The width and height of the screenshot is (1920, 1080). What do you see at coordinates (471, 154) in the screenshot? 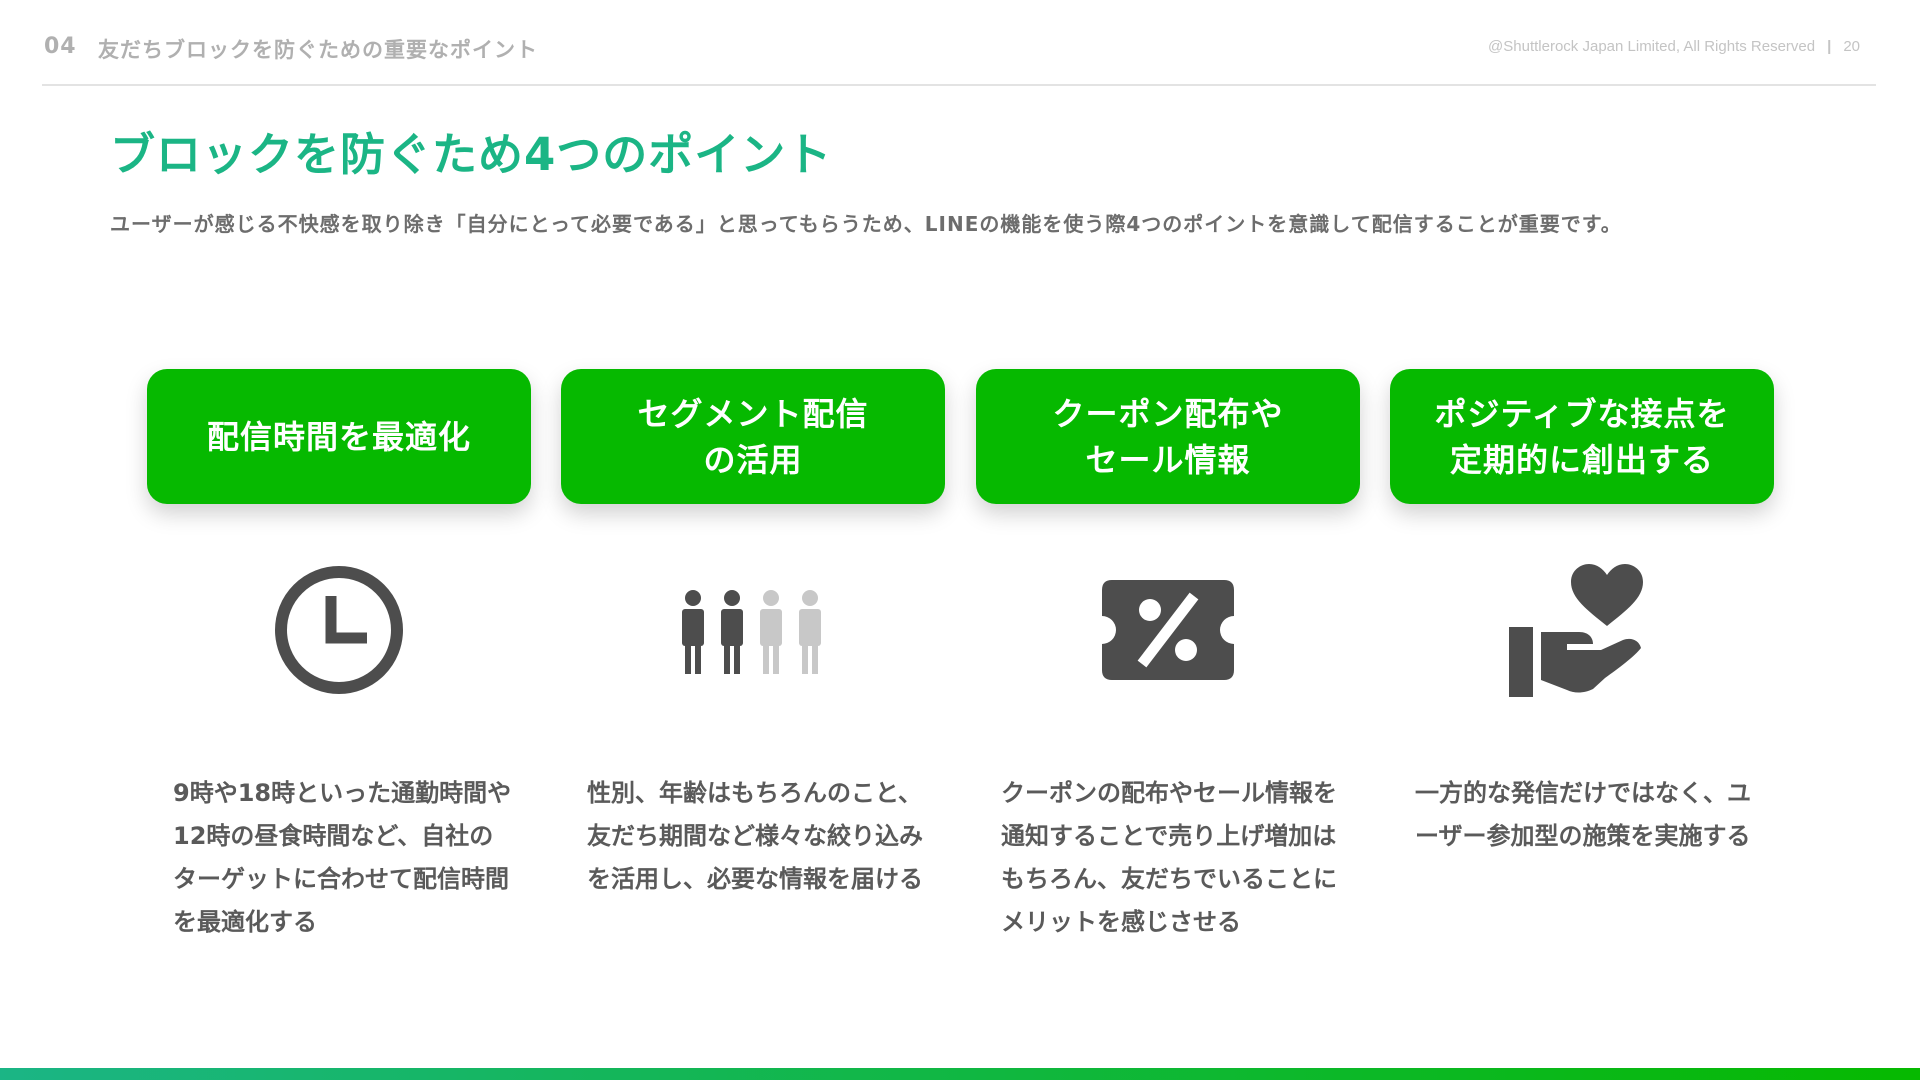
I see `page-title: ブロックを防ぐため4つのポイント` at bounding box center [471, 154].